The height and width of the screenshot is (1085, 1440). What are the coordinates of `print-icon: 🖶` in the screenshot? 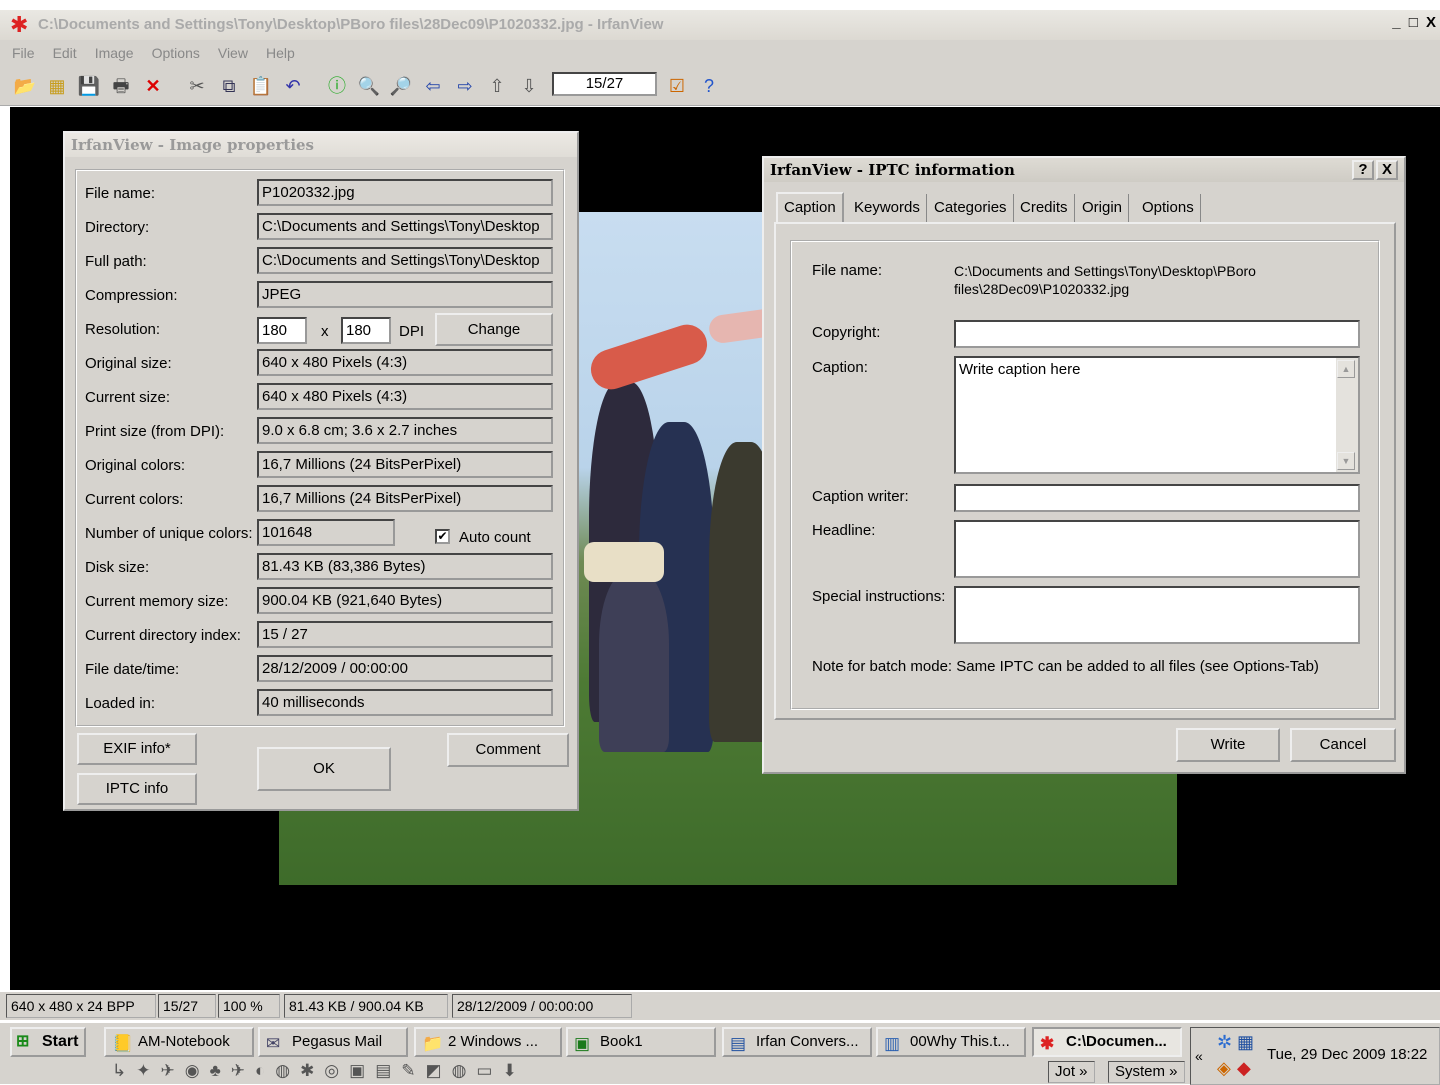 It's located at (121, 86).